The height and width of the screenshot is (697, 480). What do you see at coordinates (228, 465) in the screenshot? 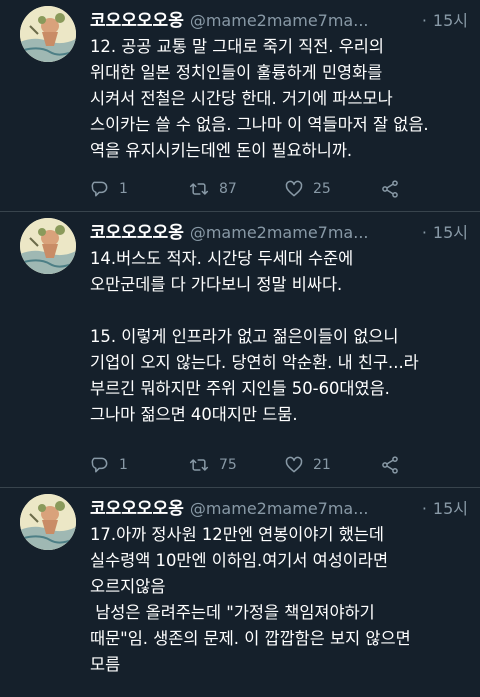
I see `retweet-count: 75` at bounding box center [228, 465].